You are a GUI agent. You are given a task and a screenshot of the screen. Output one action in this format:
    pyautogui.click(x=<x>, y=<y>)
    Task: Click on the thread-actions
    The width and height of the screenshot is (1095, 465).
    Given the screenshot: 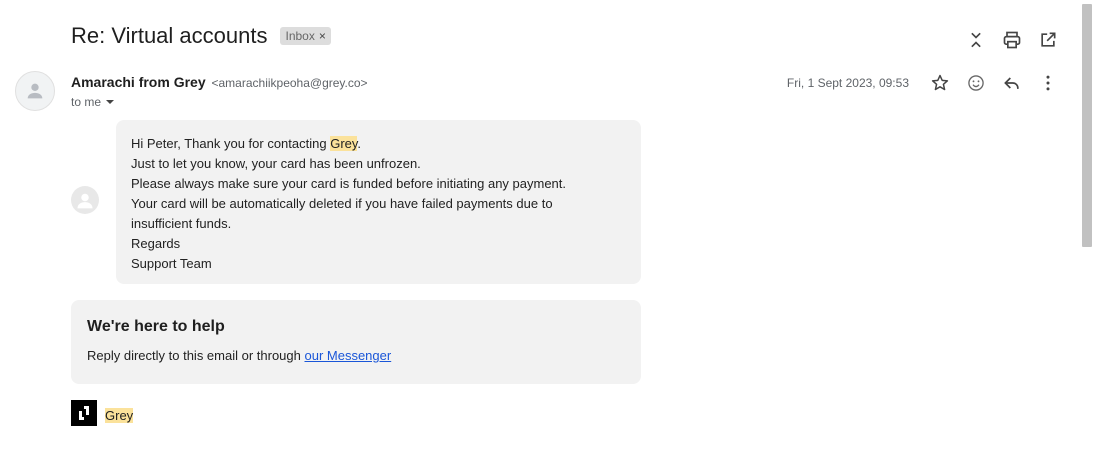 What is the action you would take?
    pyautogui.click(x=1012, y=40)
    